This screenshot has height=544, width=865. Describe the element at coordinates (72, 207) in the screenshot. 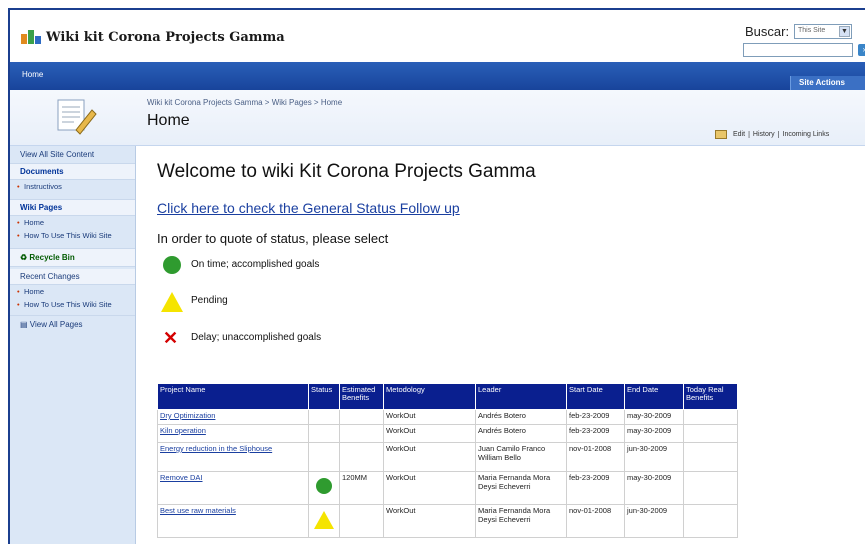

I see `wiki-pages-heading: Wiki Pages` at that location.